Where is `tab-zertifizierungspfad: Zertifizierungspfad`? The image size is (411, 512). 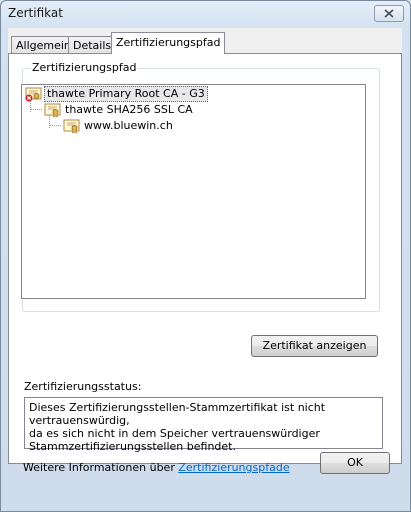
tab-zertifizierungspfad: Zertifizierungspfad is located at coordinates (168, 43).